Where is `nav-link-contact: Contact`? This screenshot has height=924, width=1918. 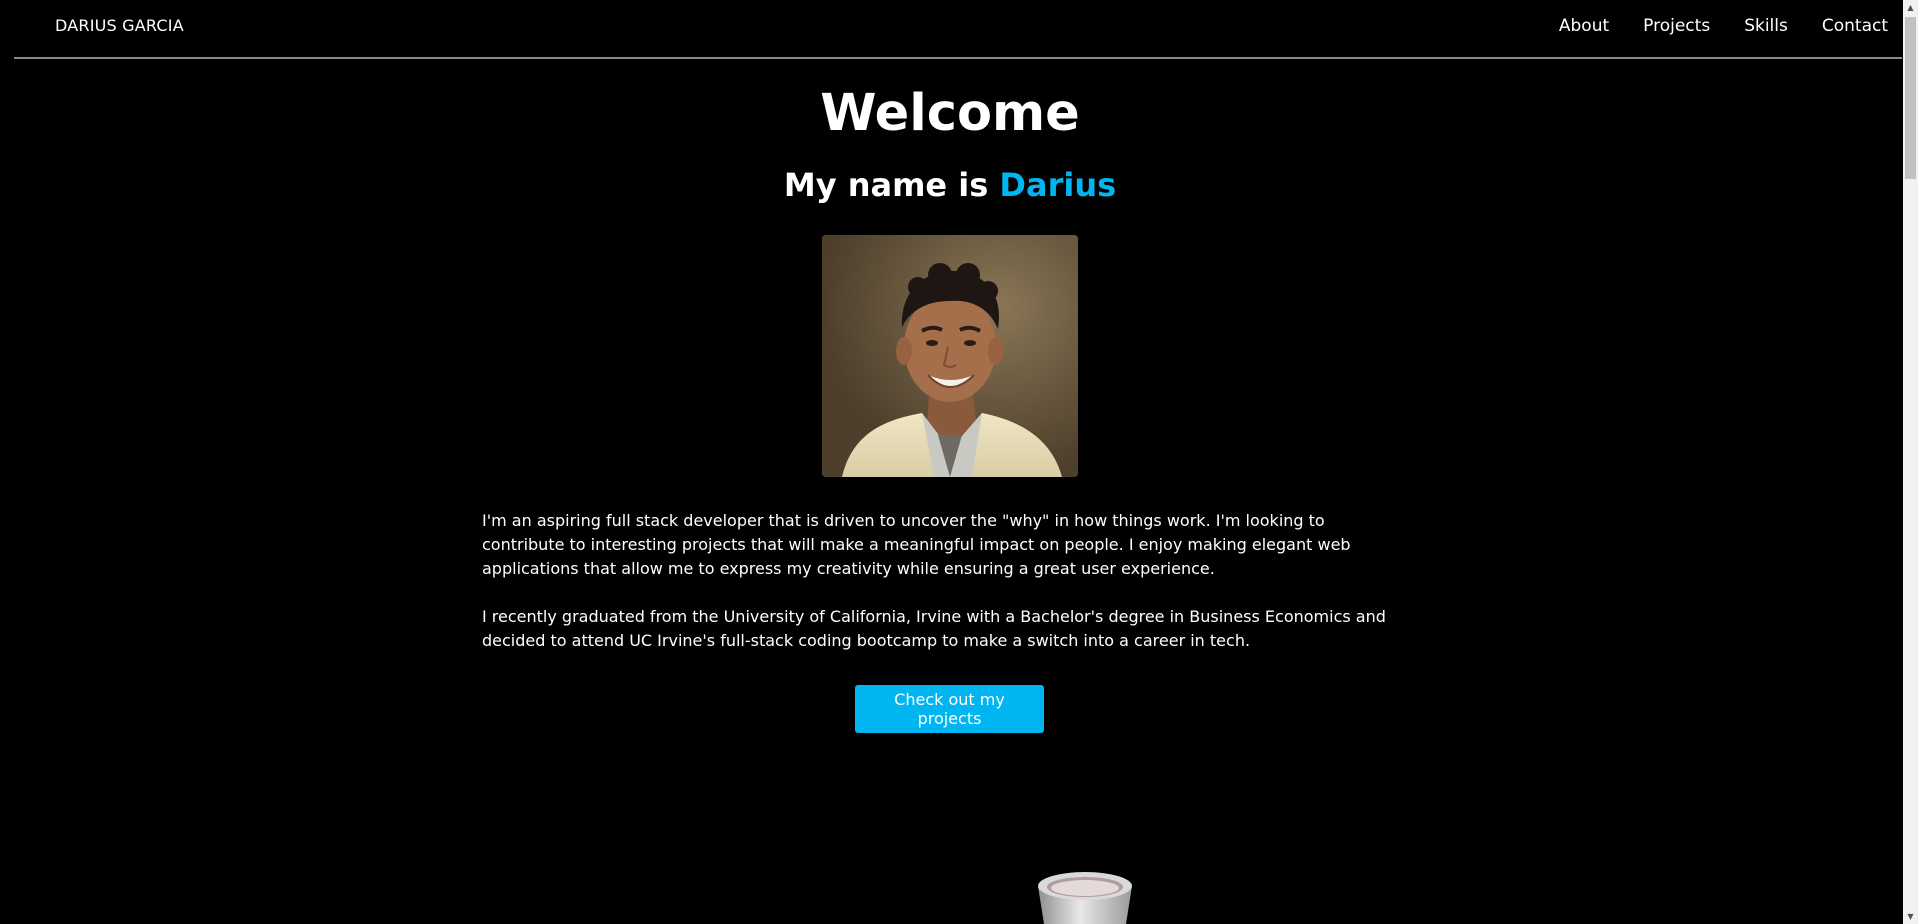 nav-link-contact: Contact is located at coordinates (1855, 26).